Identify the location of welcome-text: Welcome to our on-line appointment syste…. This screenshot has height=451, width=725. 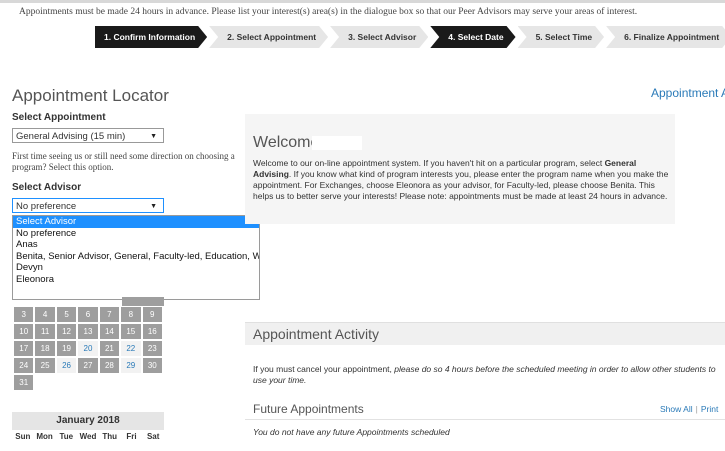
(462, 180).